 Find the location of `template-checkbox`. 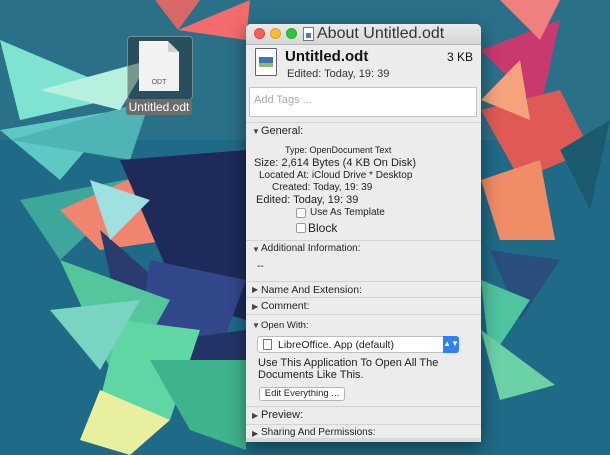

template-checkbox is located at coordinates (301, 213).